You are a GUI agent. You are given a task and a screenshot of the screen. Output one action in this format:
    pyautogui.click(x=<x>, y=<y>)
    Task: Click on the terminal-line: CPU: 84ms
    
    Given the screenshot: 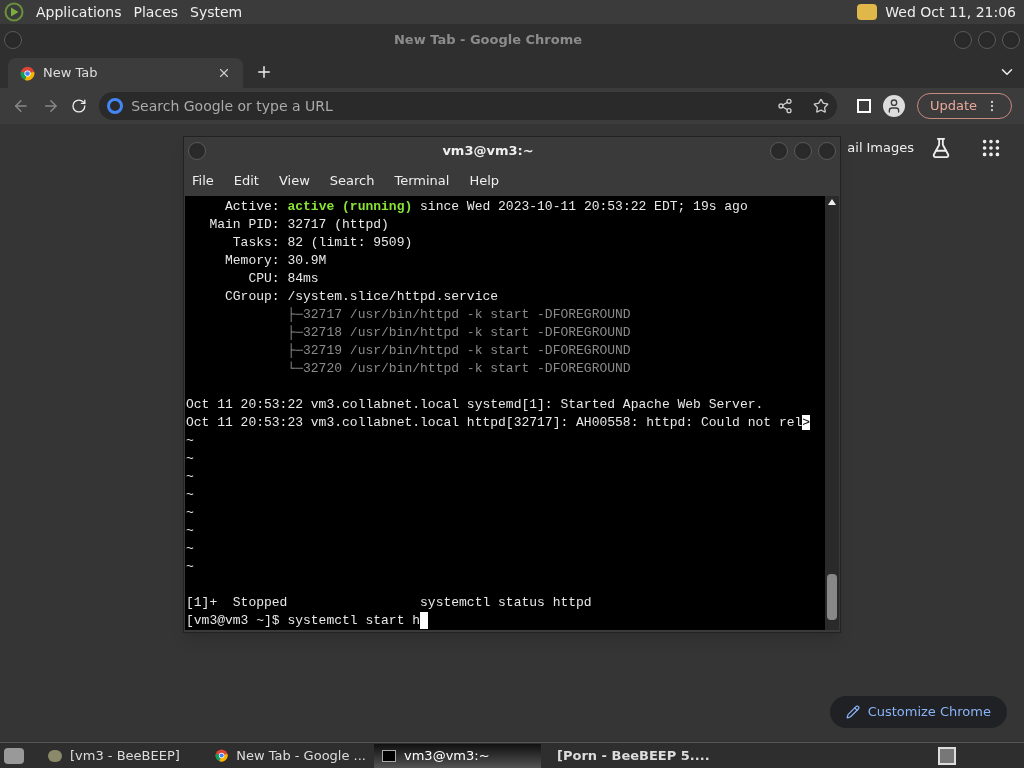 What is the action you would take?
    pyautogui.click(x=283, y=279)
    